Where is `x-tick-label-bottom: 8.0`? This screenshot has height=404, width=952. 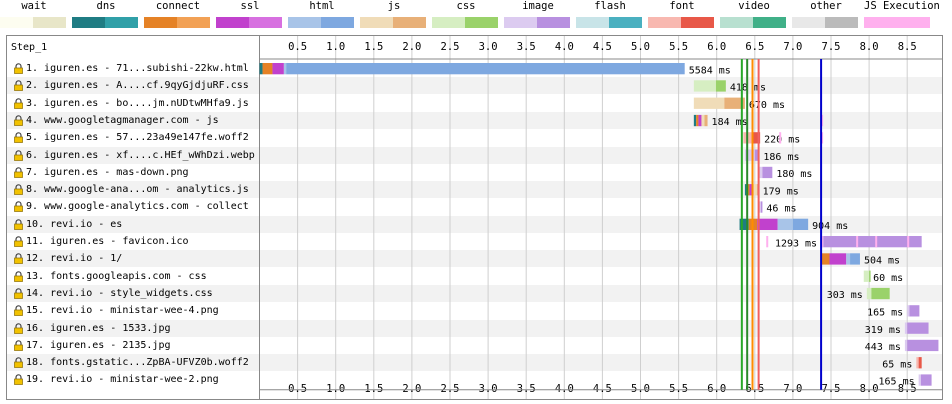 x-tick-label-bottom: 8.0 is located at coordinates (869, 389).